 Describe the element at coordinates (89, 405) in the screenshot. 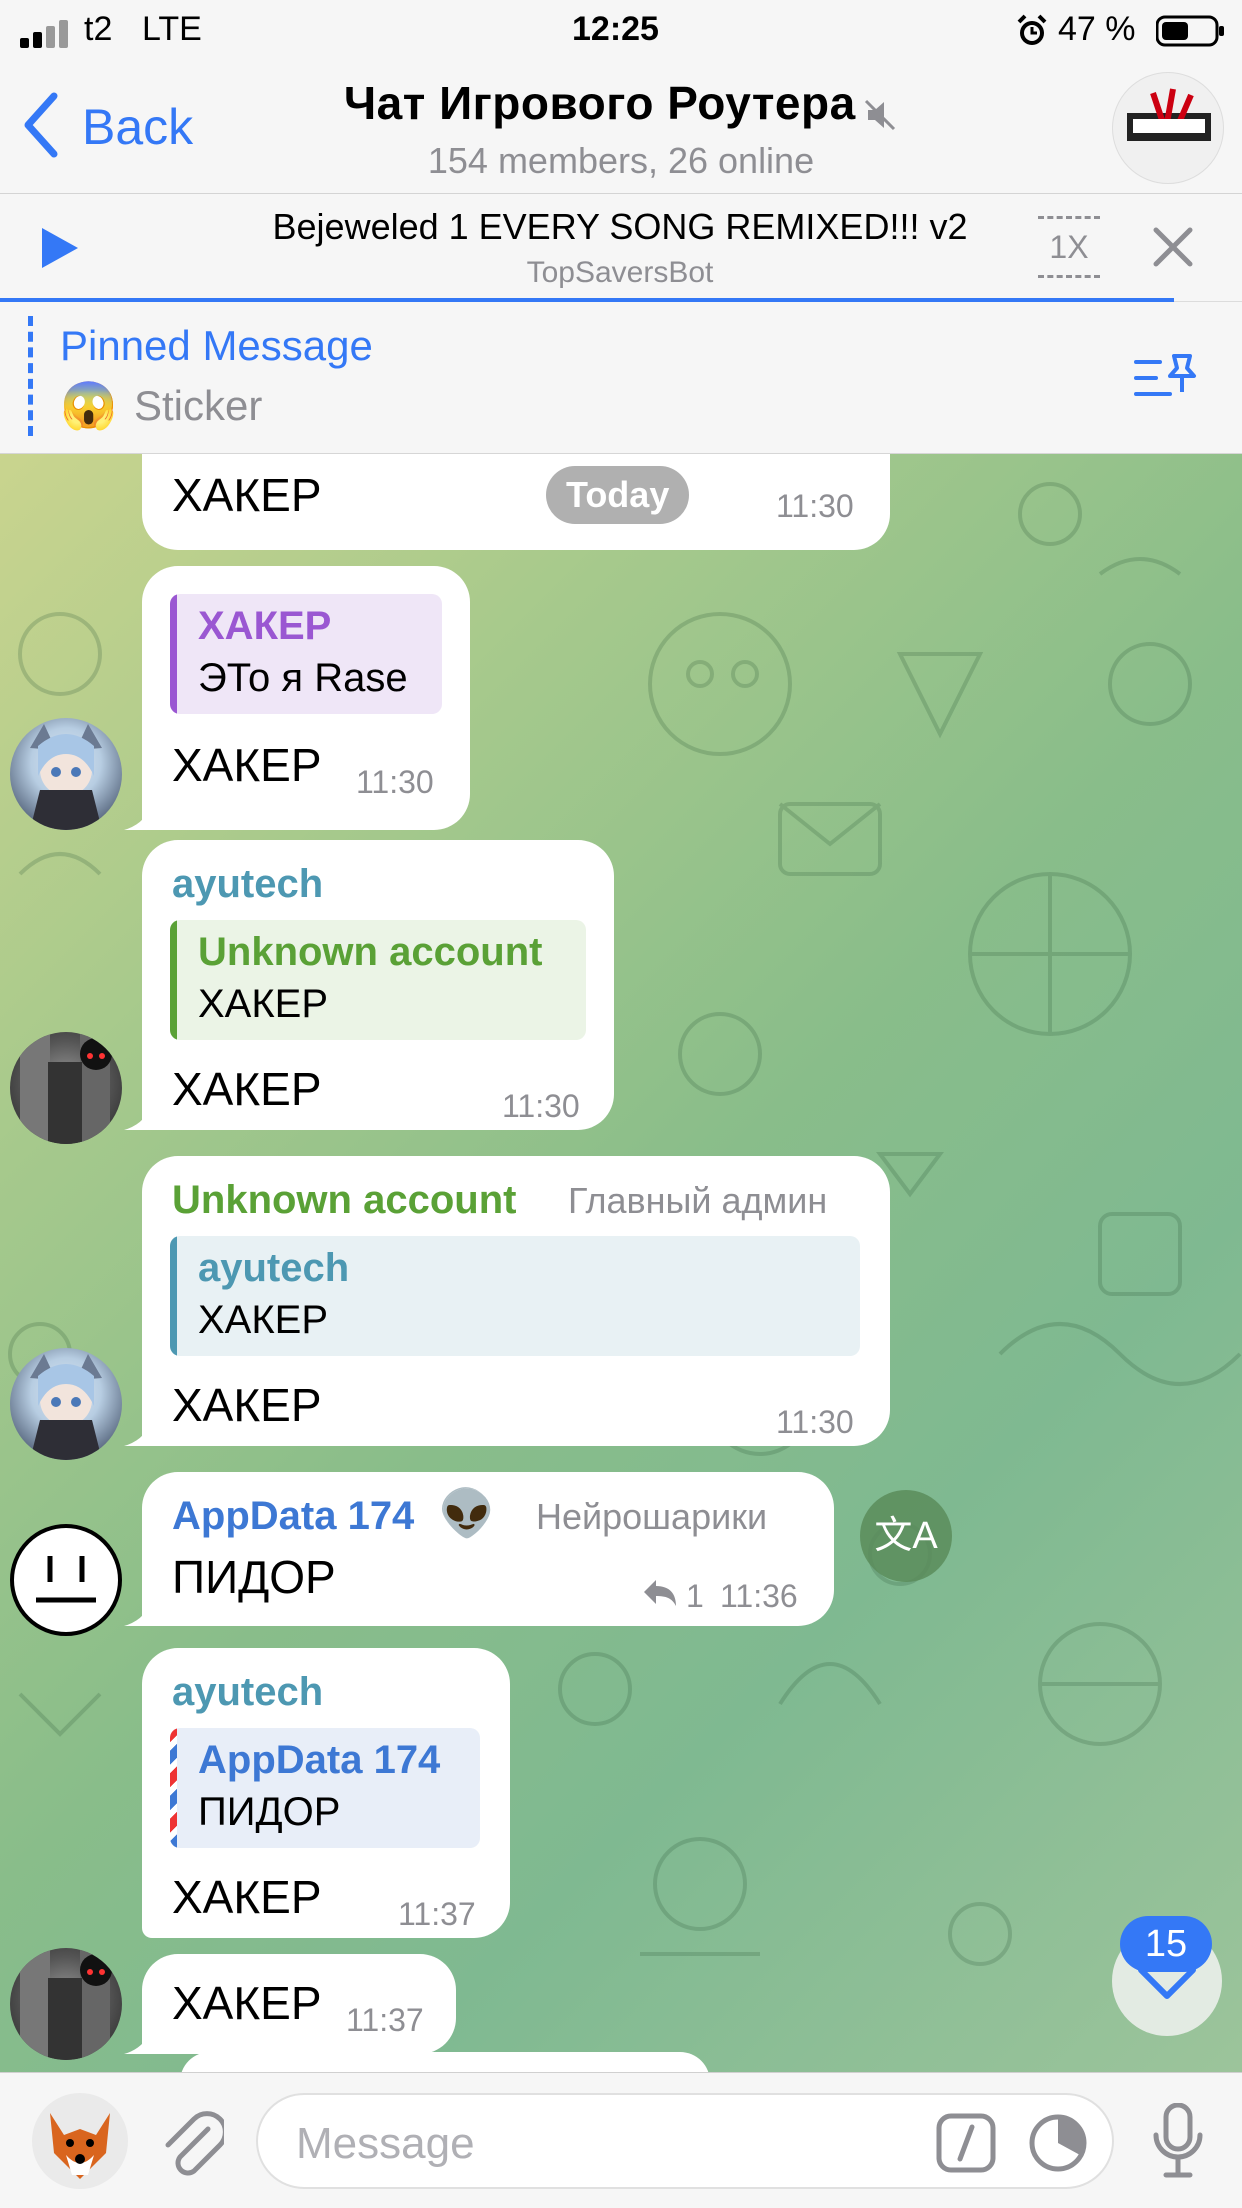

I see `pinned-emoji: 😱` at that location.